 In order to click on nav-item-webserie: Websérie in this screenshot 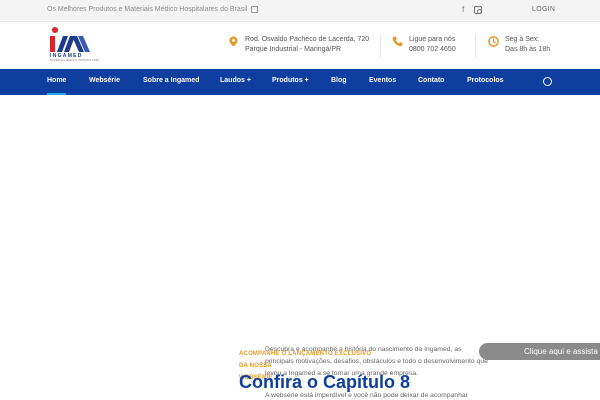, I will do `click(104, 82)`.